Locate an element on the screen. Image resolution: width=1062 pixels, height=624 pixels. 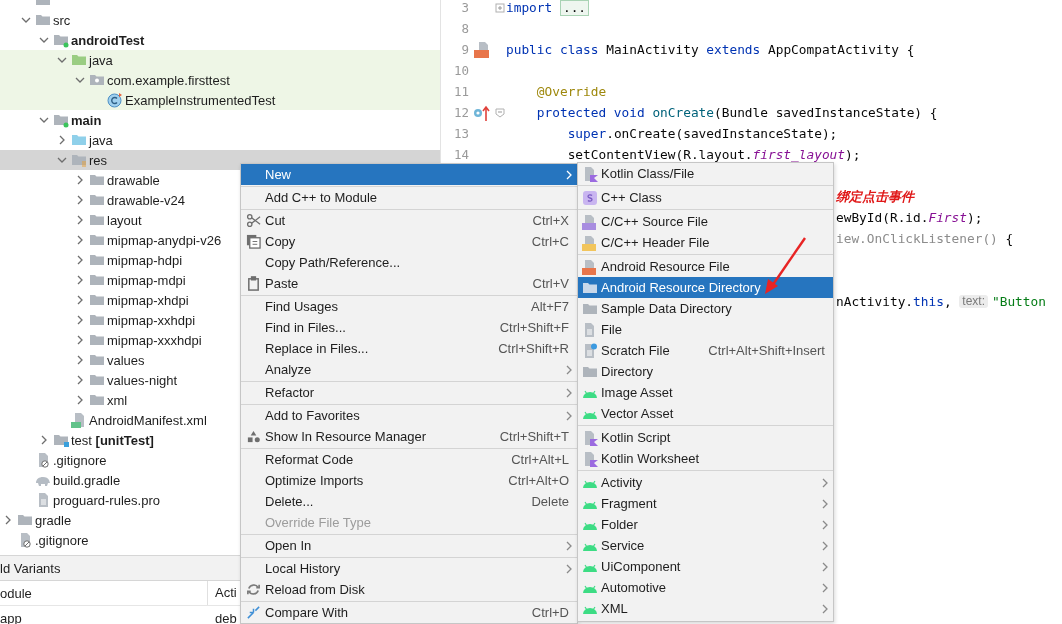
menu-item: Copy Ctrl+C is located at coordinates (409, 241).